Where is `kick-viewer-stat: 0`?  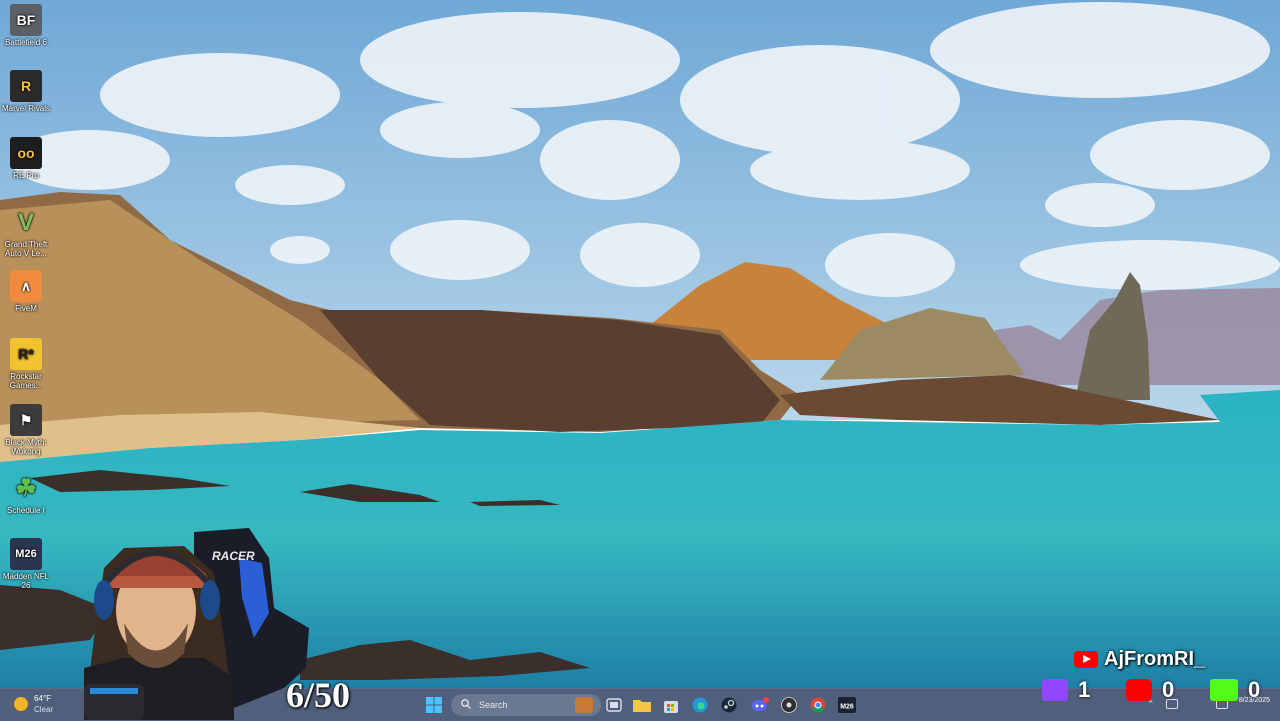 kick-viewer-stat: 0 is located at coordinates (1235, 690).